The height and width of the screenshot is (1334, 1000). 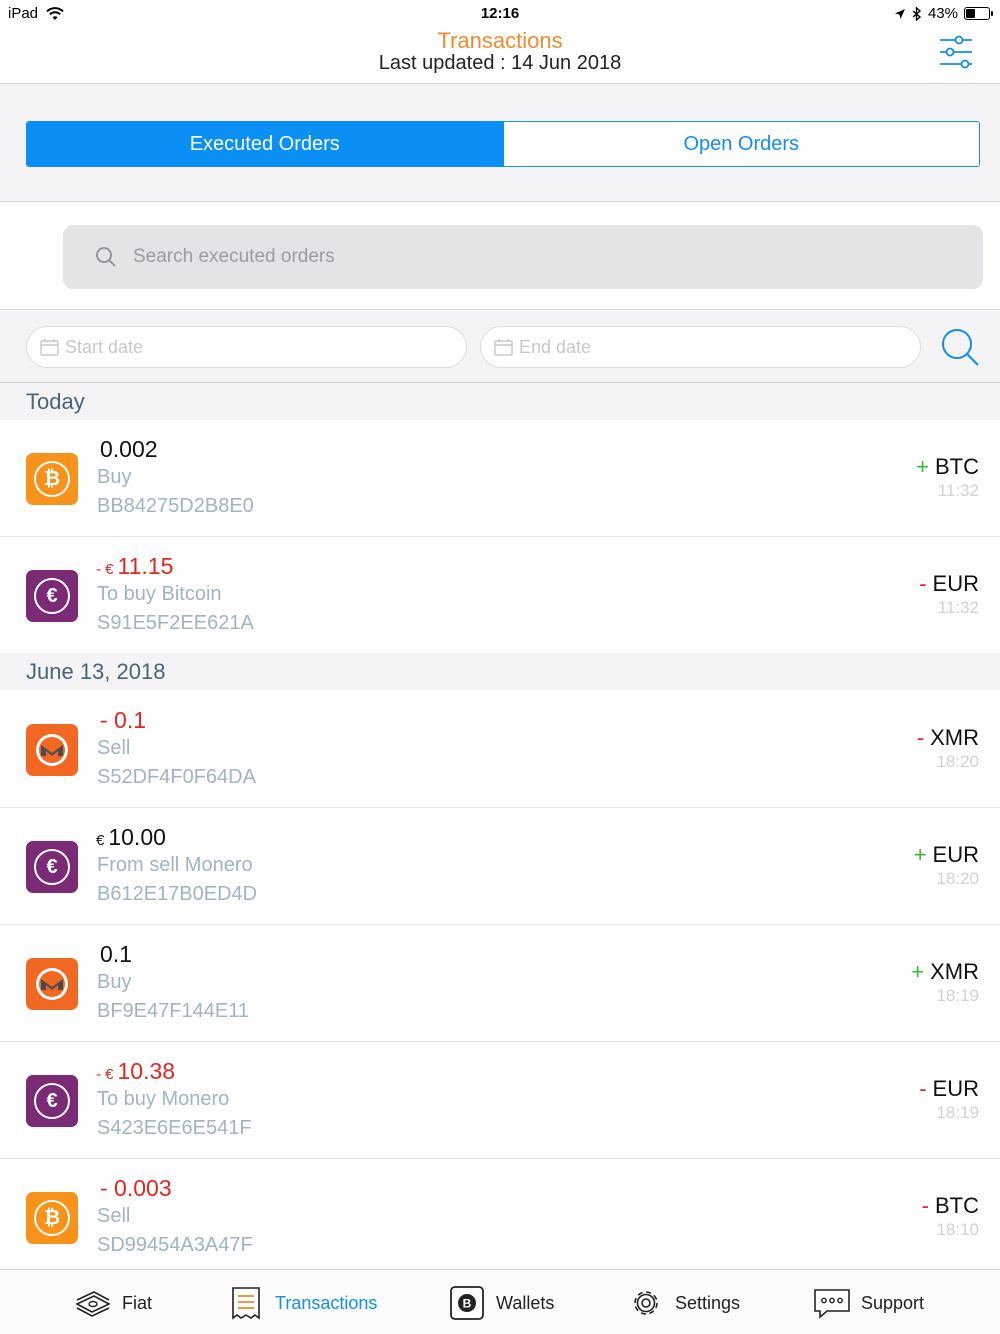 I want to click on tab-wallets: B Wallets, so click(x=501, y=1303).